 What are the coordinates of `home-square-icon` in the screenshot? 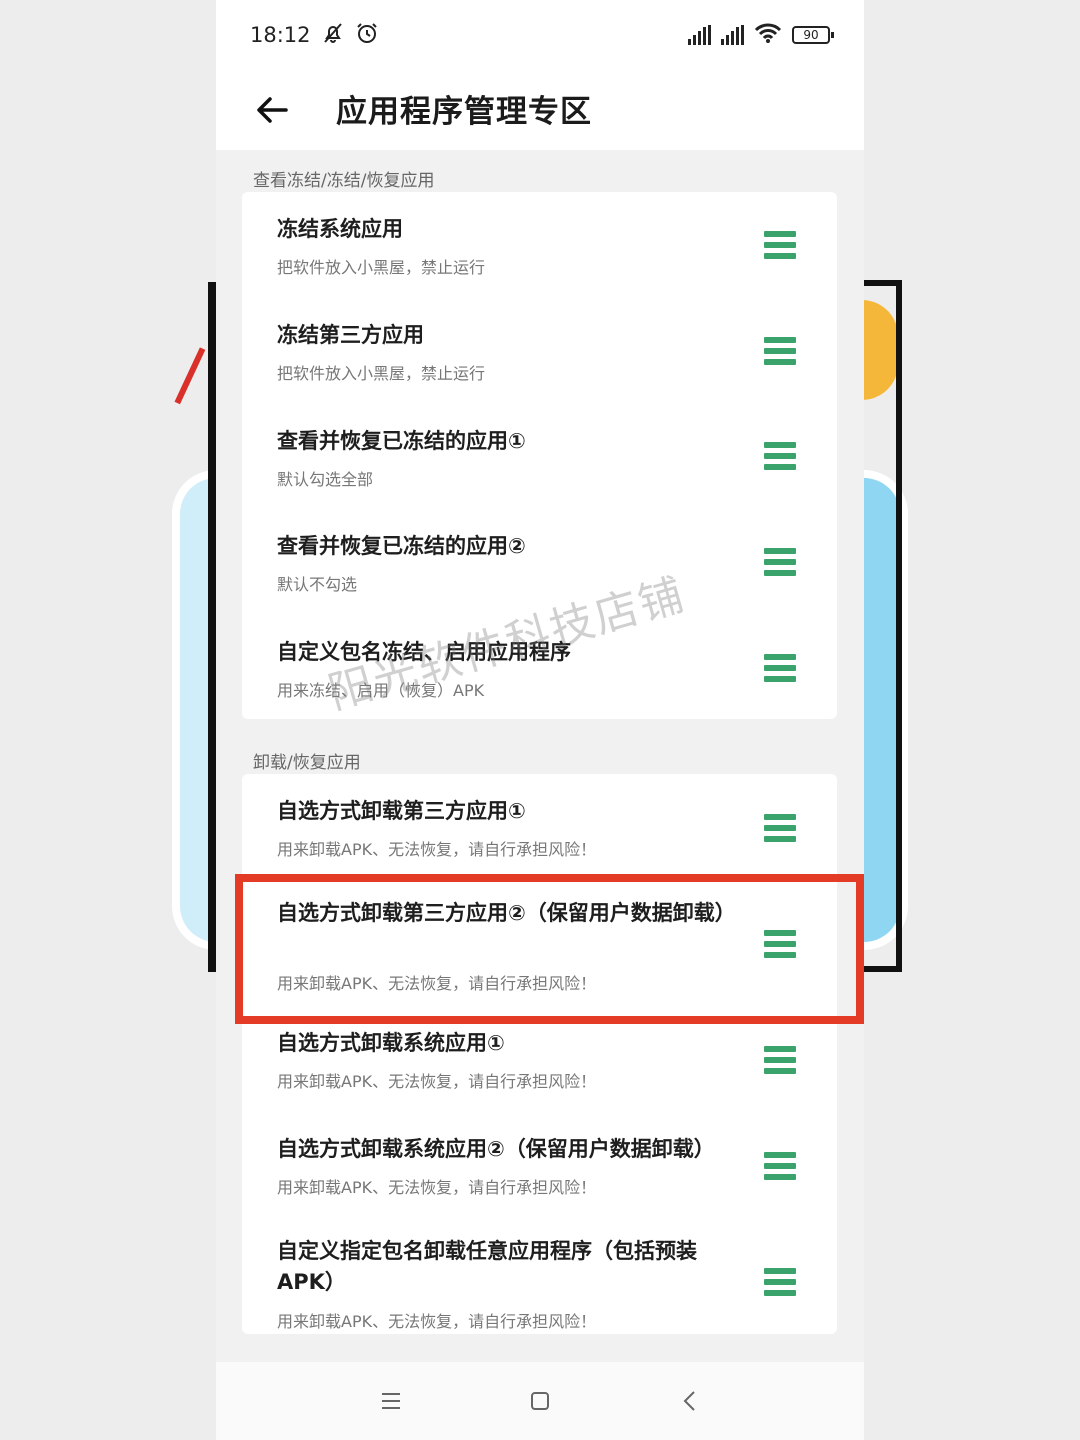 It's located at (540, 1401).